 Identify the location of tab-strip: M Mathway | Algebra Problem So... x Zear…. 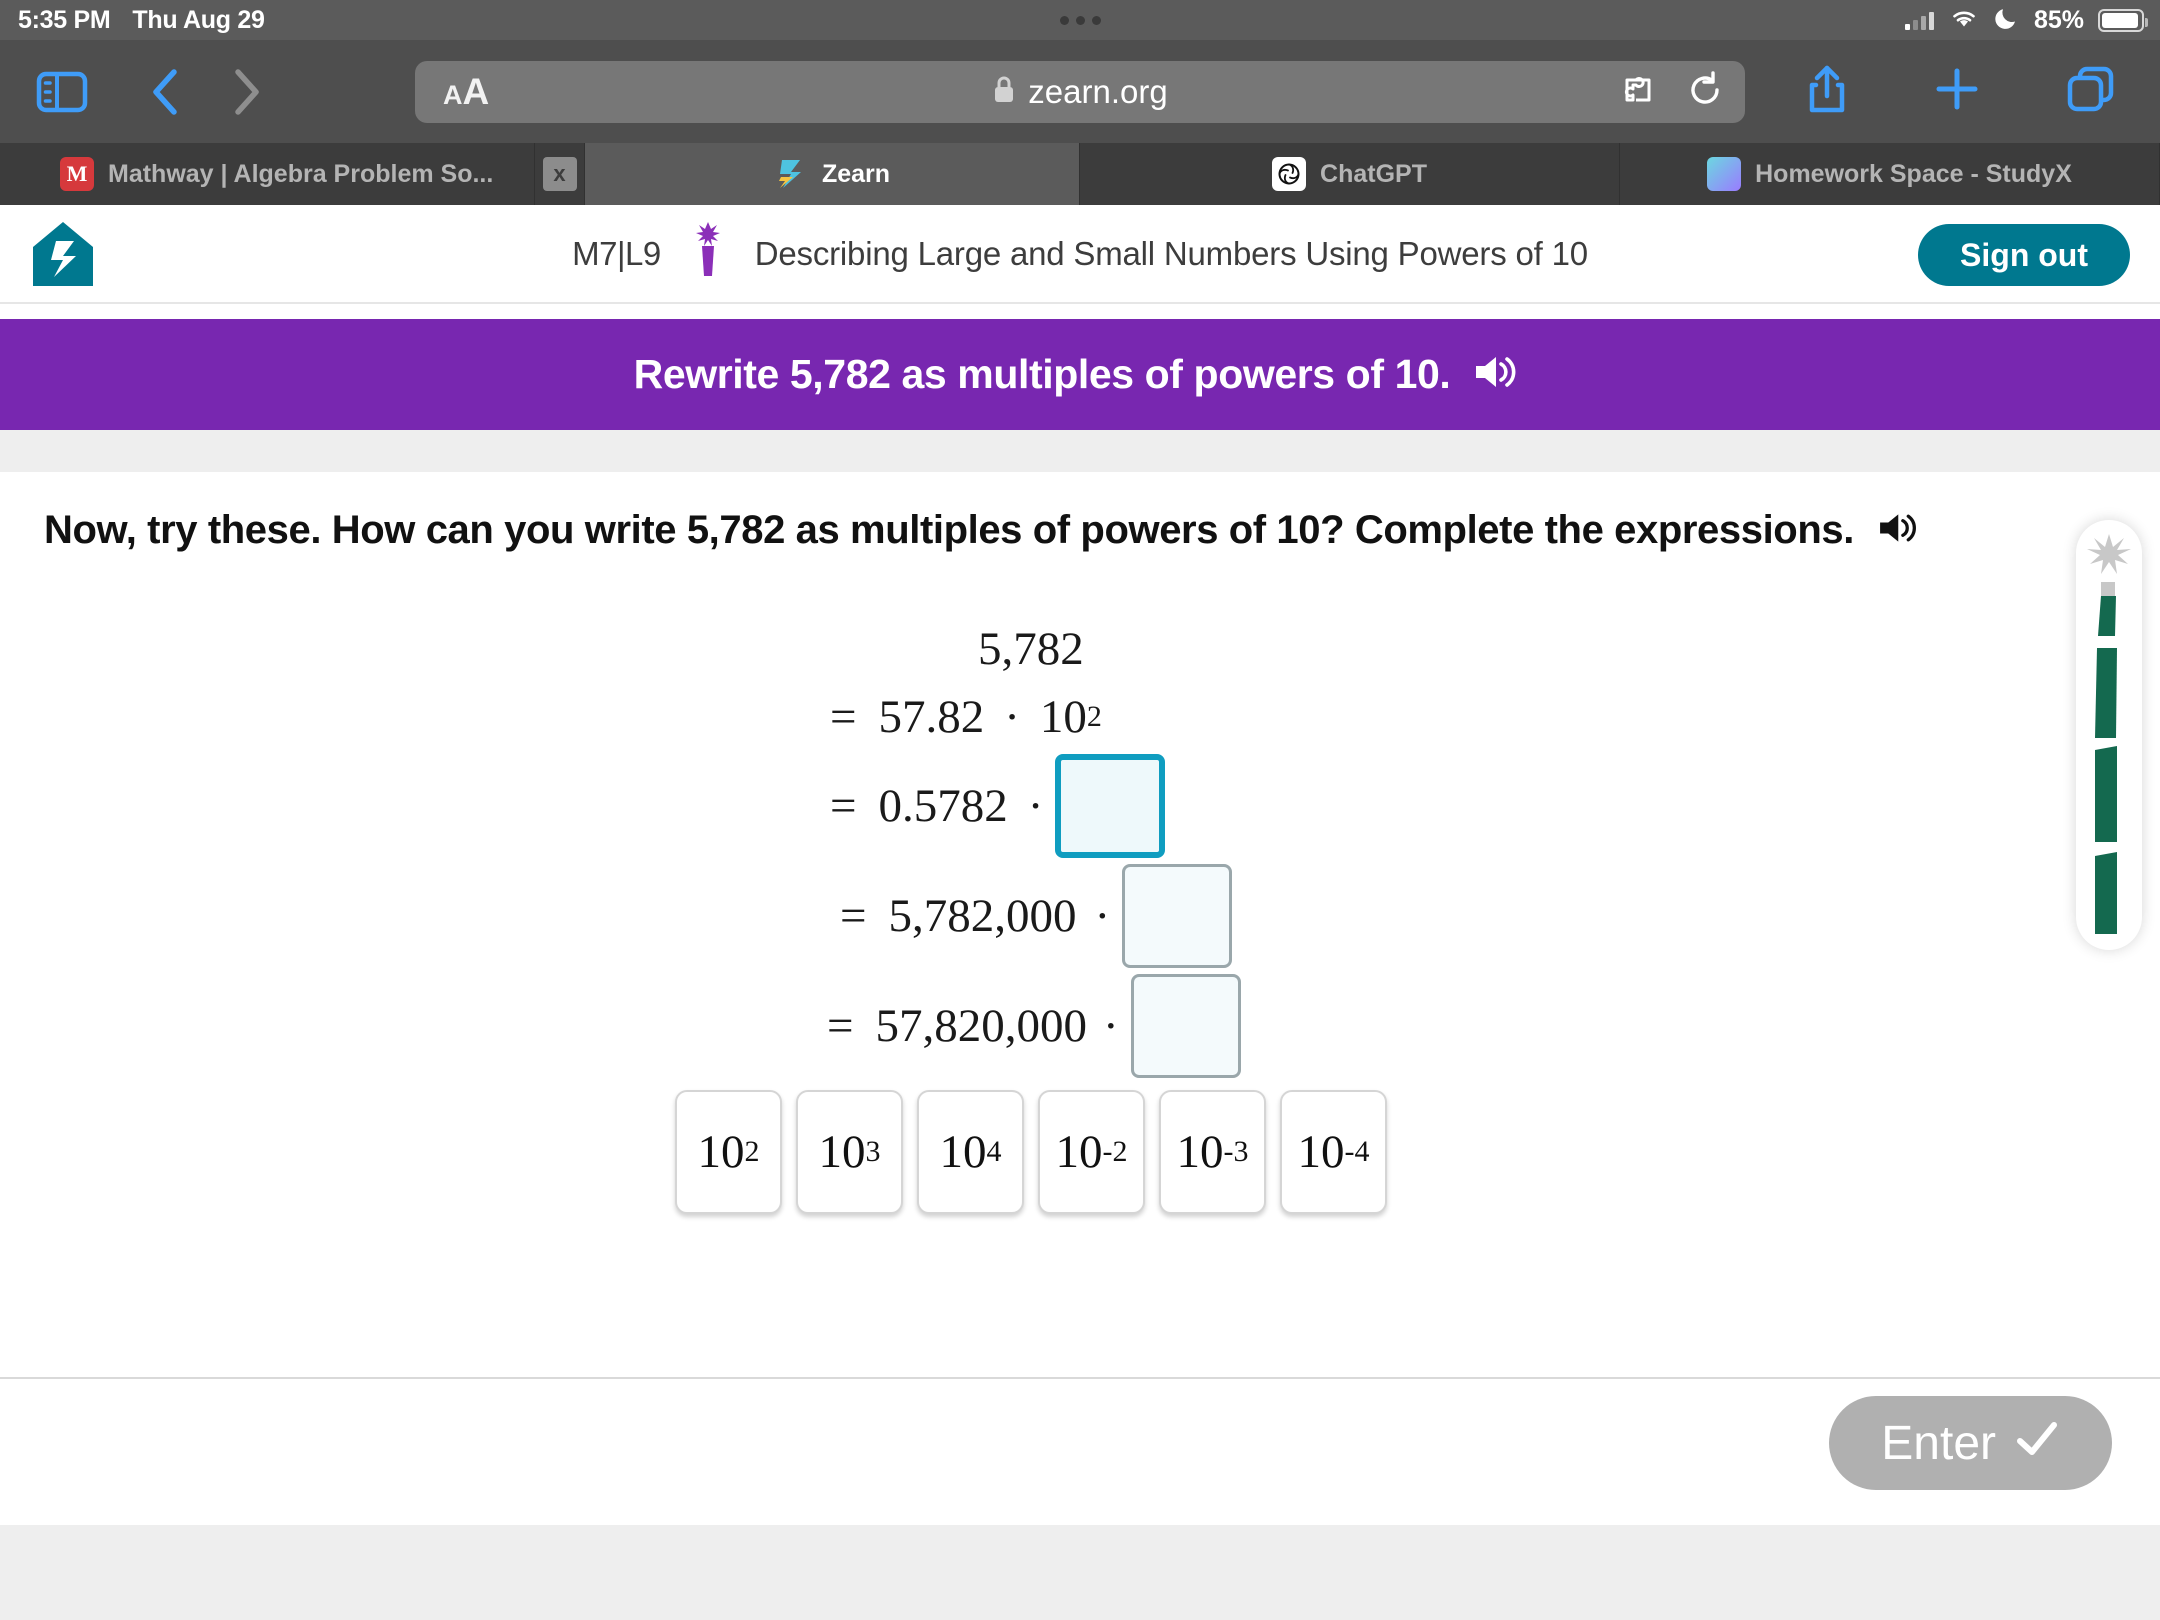
(1080, 174).